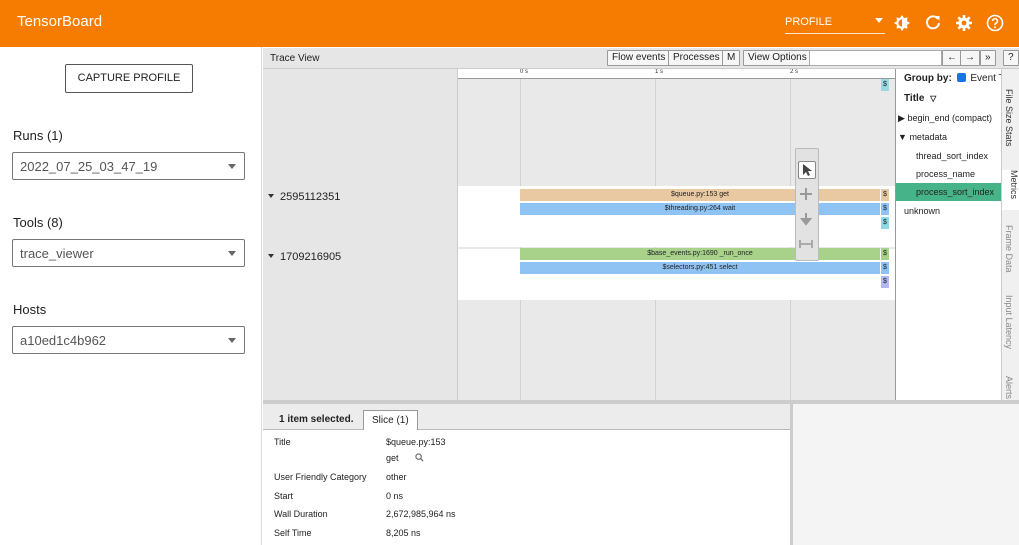  Describe the element at coordinates (129, 78) in the screenshot. I see `capture-profile-button: CAPTURE PROFILE` at that location.